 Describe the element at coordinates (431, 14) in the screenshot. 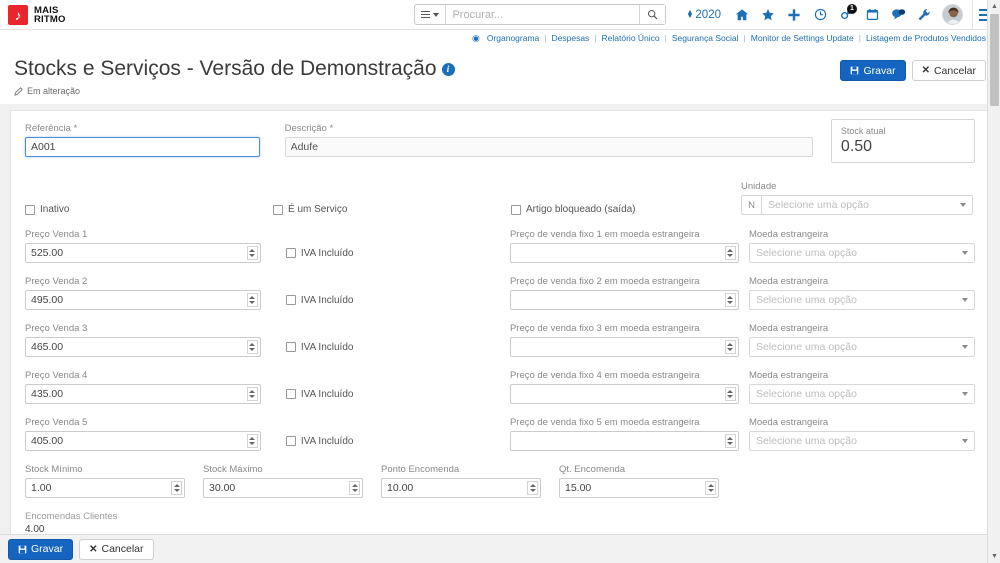

I see `search-scope-dropdown` at that location.